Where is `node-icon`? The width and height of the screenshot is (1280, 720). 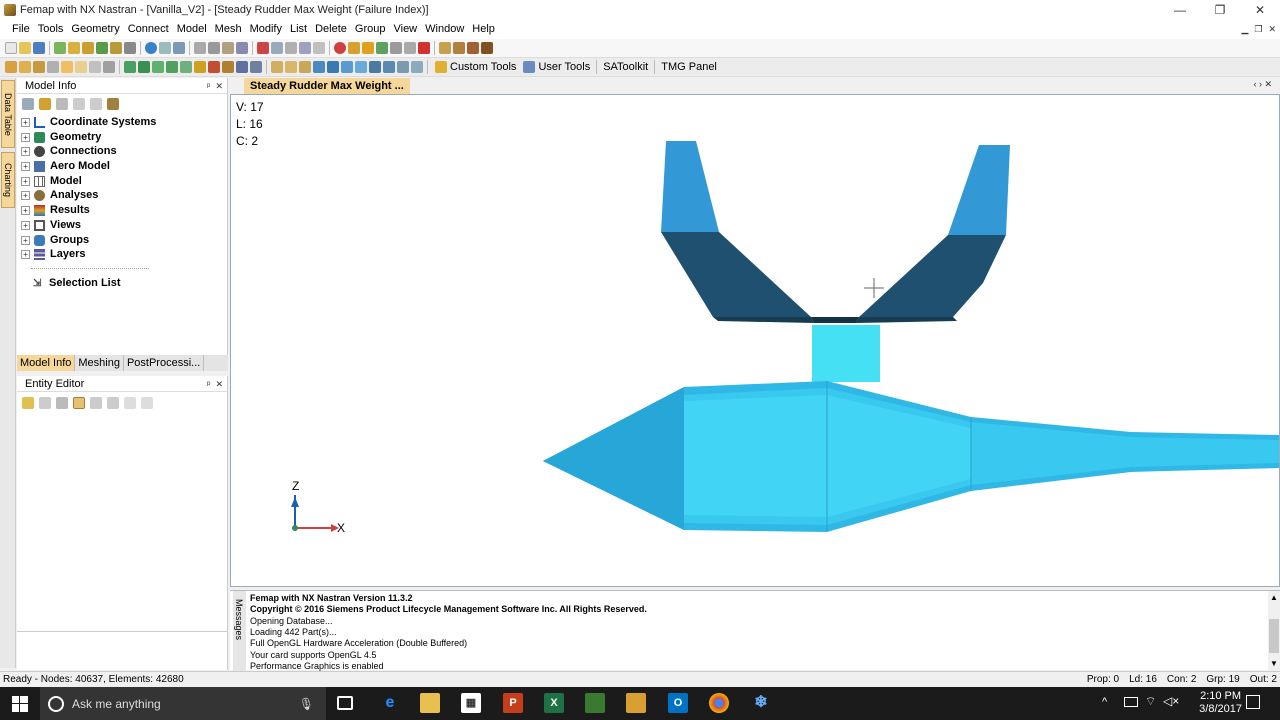 node-icon is located at coordinates (172, 67).